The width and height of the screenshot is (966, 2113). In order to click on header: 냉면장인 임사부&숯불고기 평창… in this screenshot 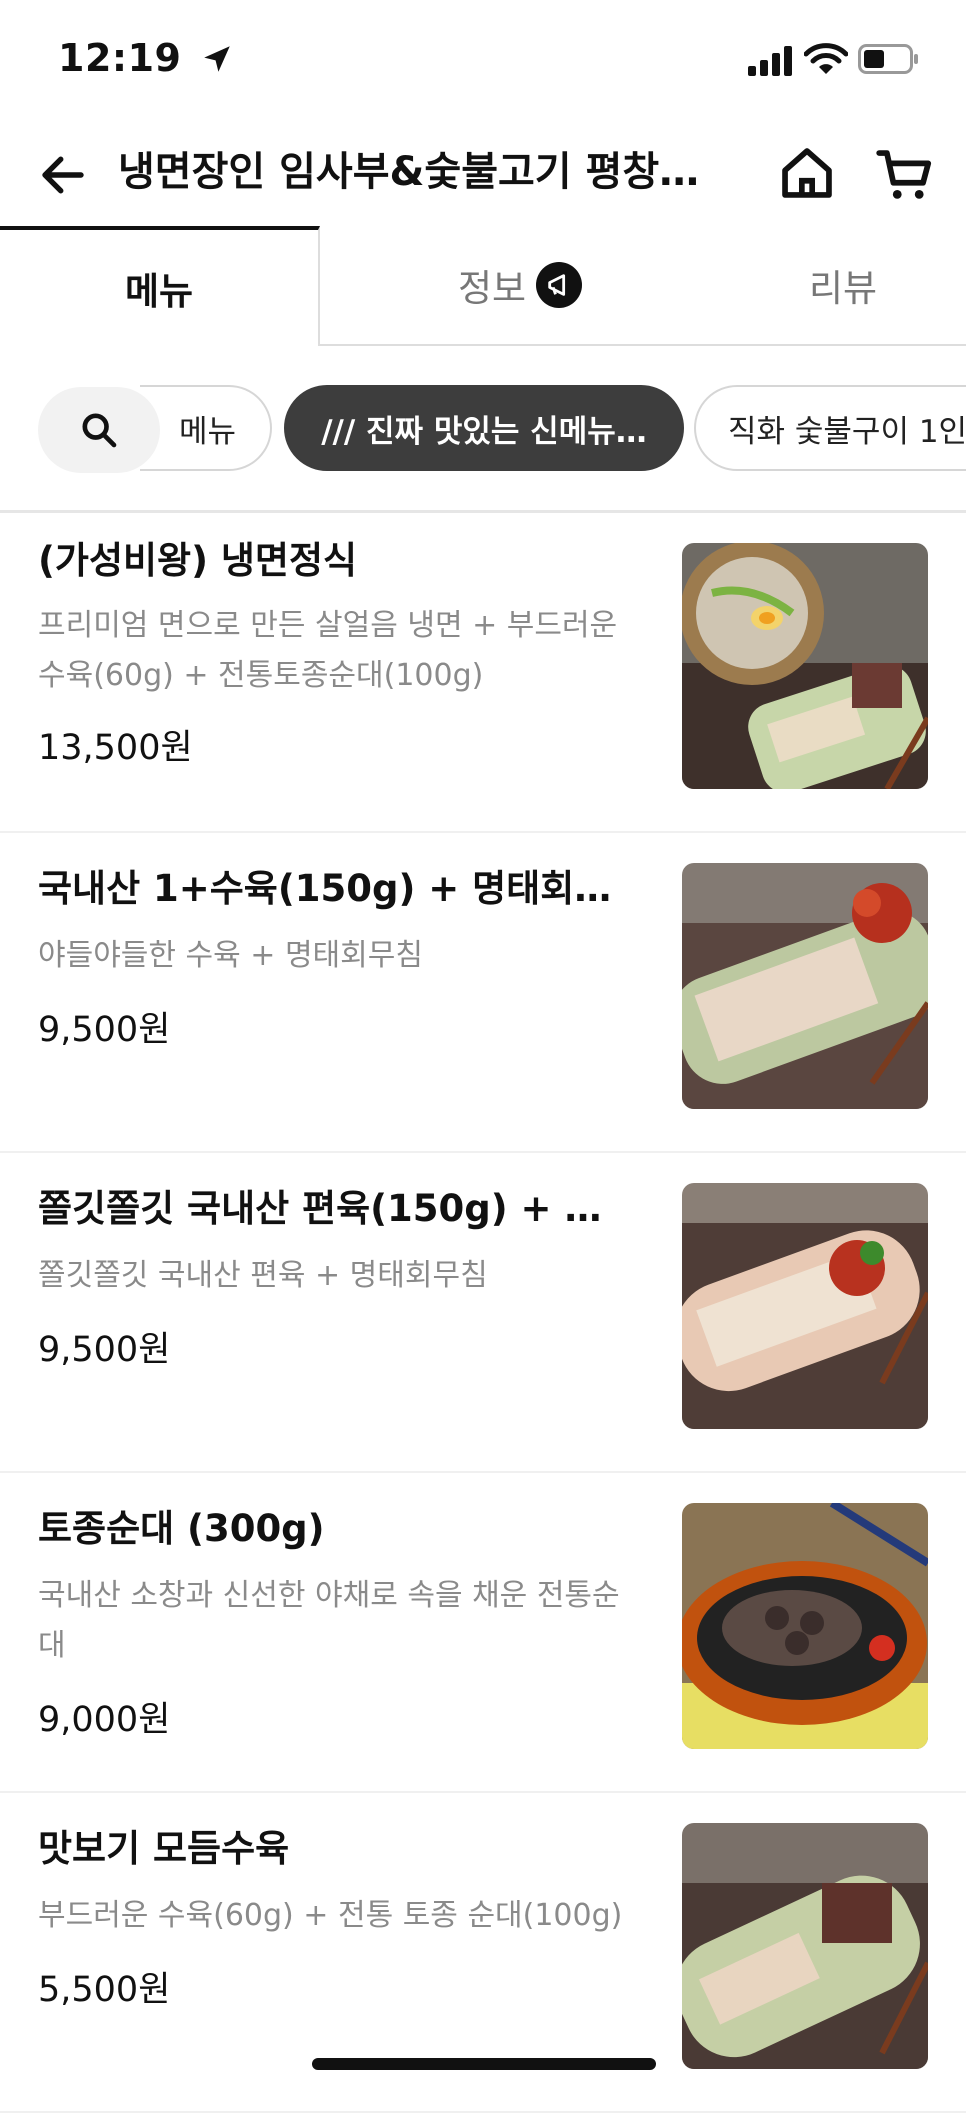, I will do `click(483, 175)`.